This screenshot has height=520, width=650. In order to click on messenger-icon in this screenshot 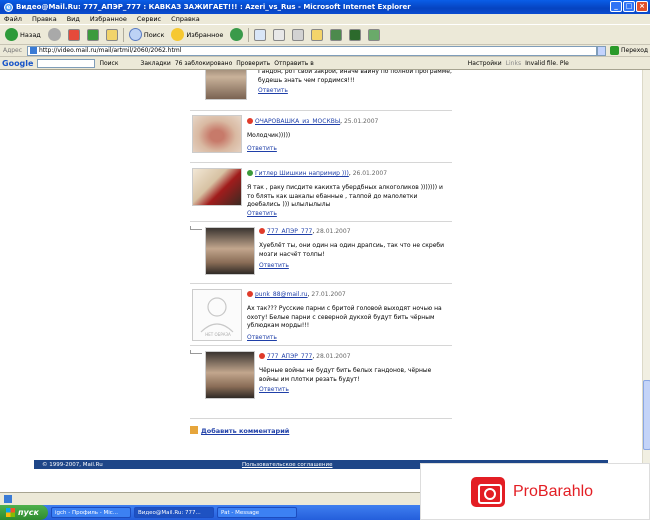, I will do `click(336, 34)`.